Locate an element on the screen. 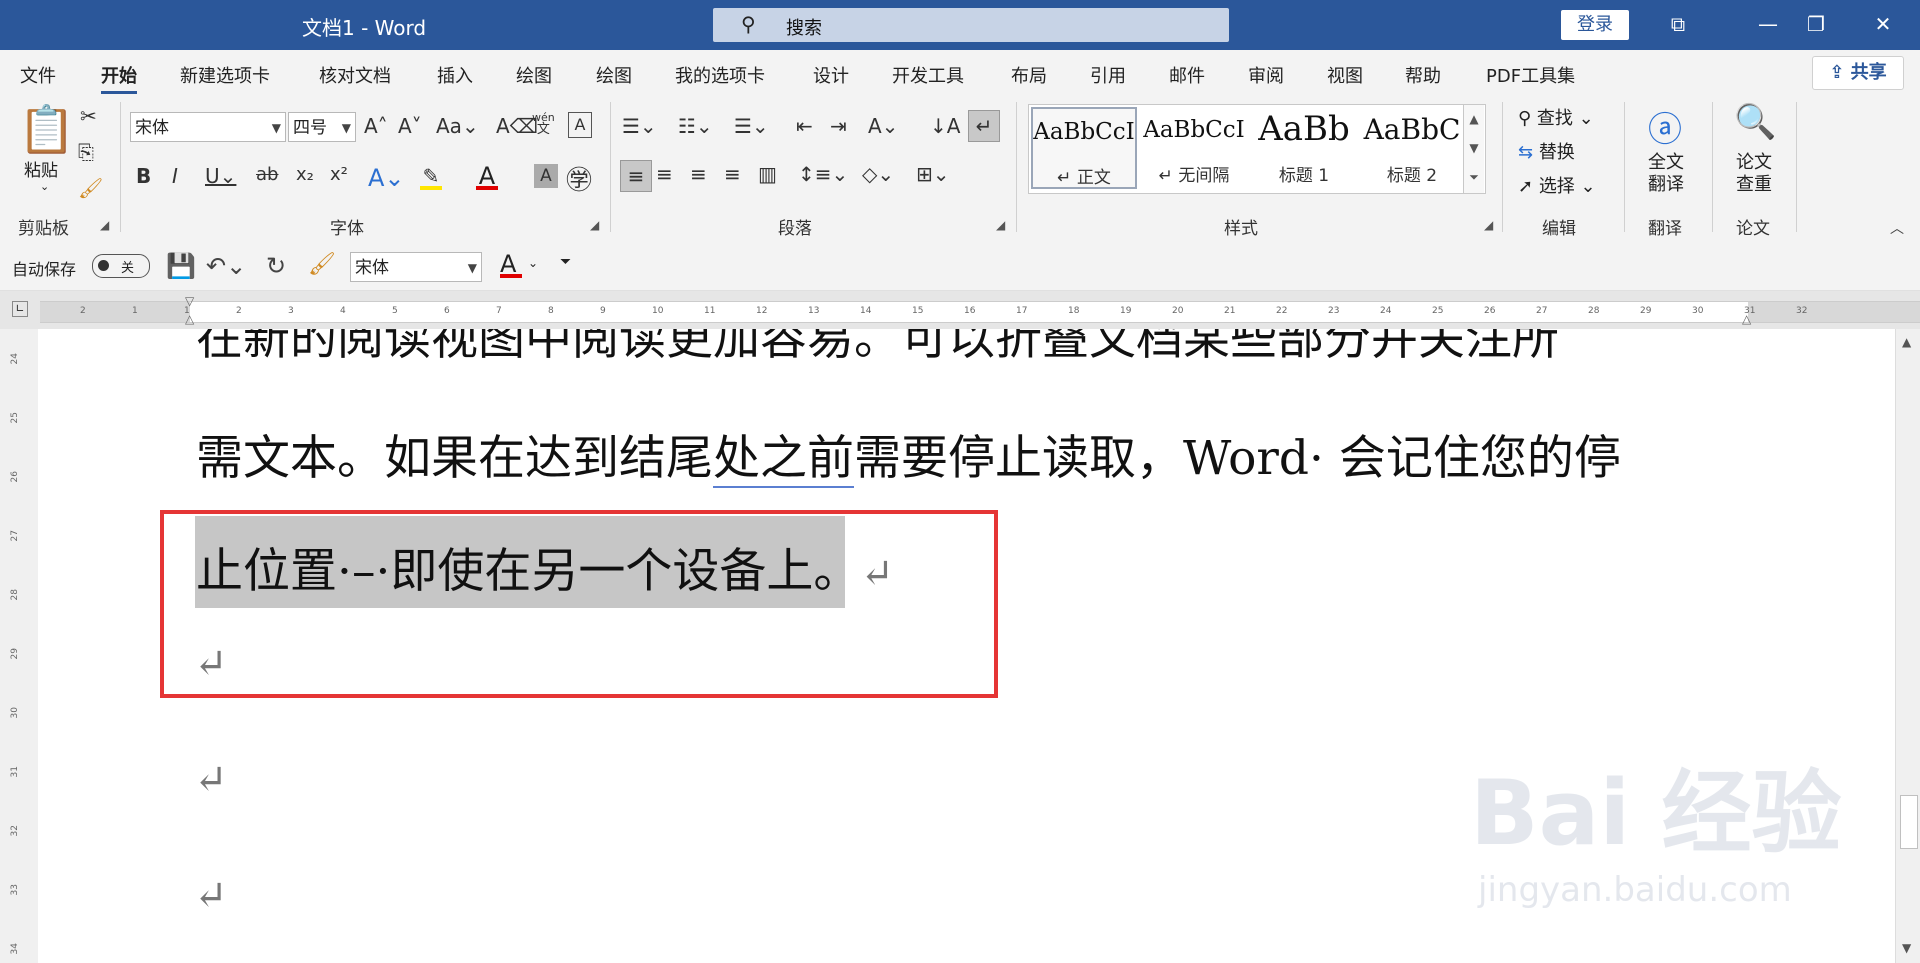  phonetic-guide-icon: wén 文 is located at coordinates (543, 124).